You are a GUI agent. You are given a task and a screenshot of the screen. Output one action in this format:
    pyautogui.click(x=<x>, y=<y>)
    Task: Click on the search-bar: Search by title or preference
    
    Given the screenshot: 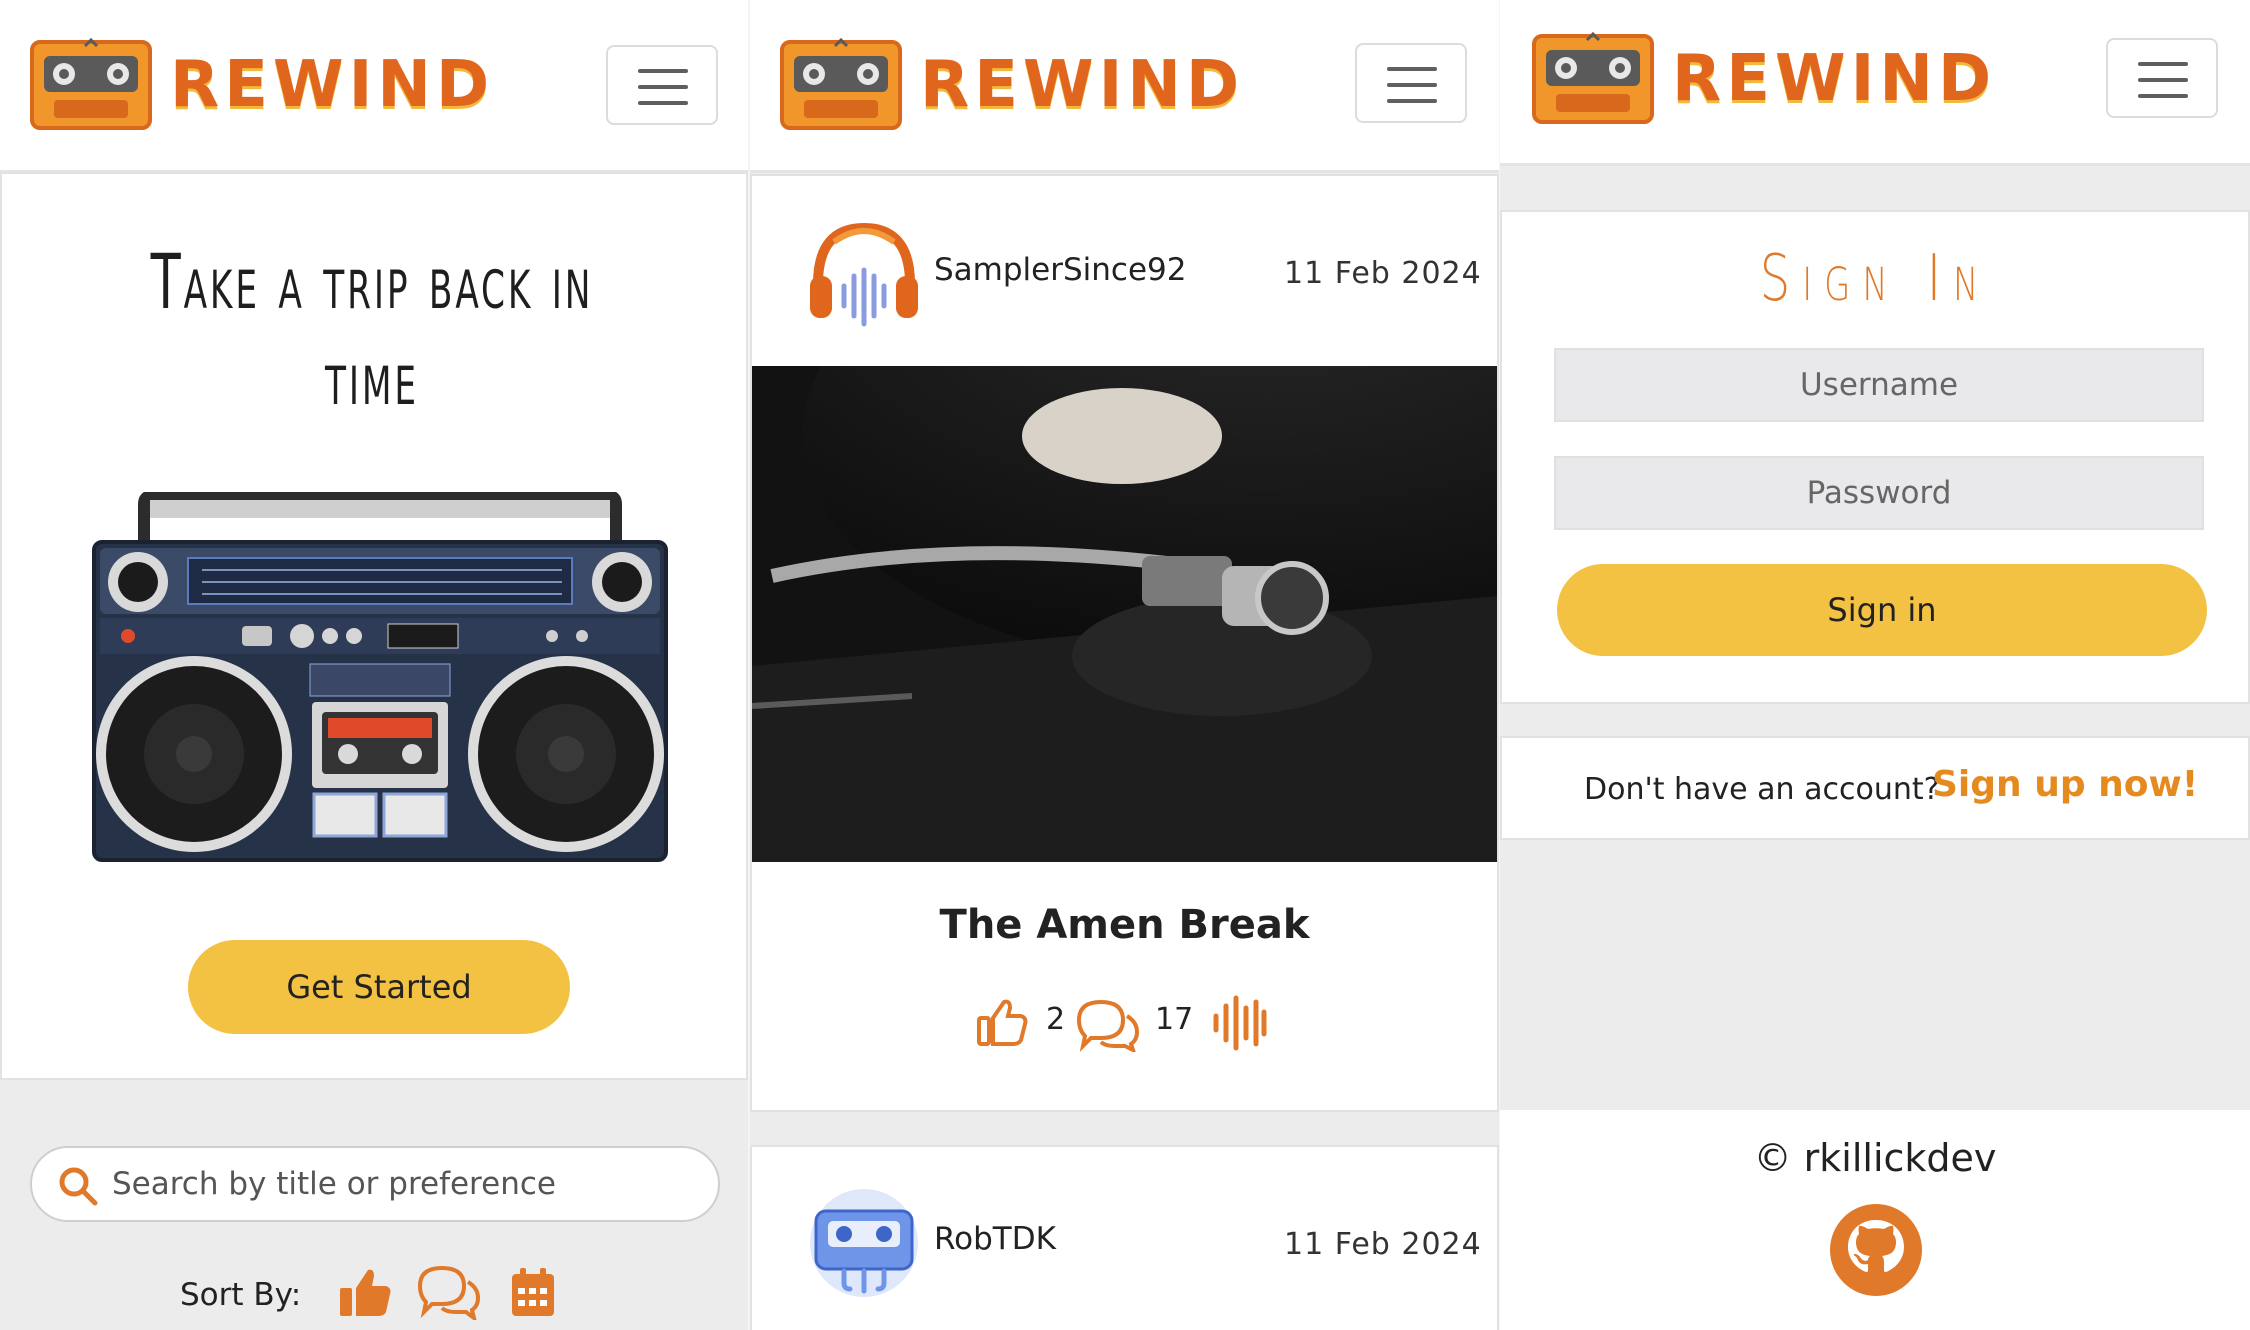 What is the action you would take?
    pyautogui.click(x=375, y=1184)
    